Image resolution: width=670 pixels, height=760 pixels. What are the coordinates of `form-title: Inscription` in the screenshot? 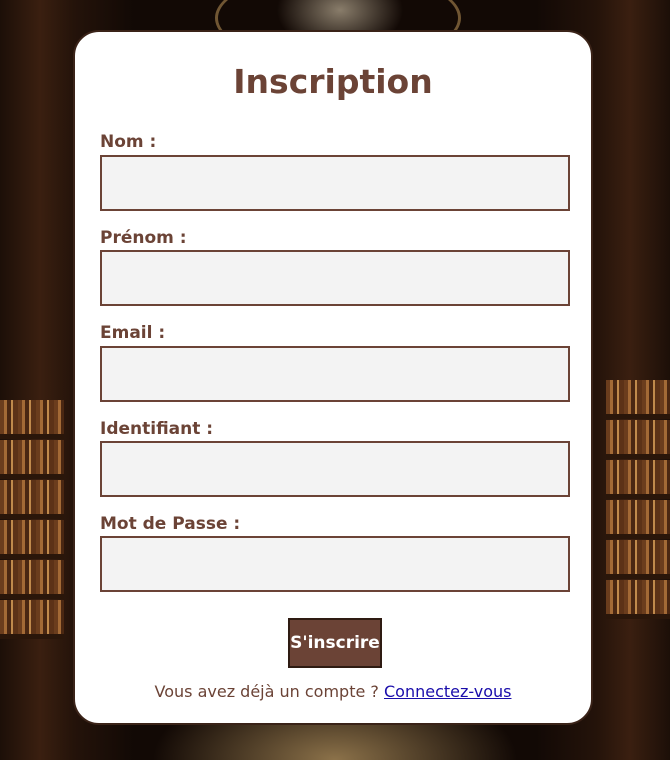 It's located at (333, 81).